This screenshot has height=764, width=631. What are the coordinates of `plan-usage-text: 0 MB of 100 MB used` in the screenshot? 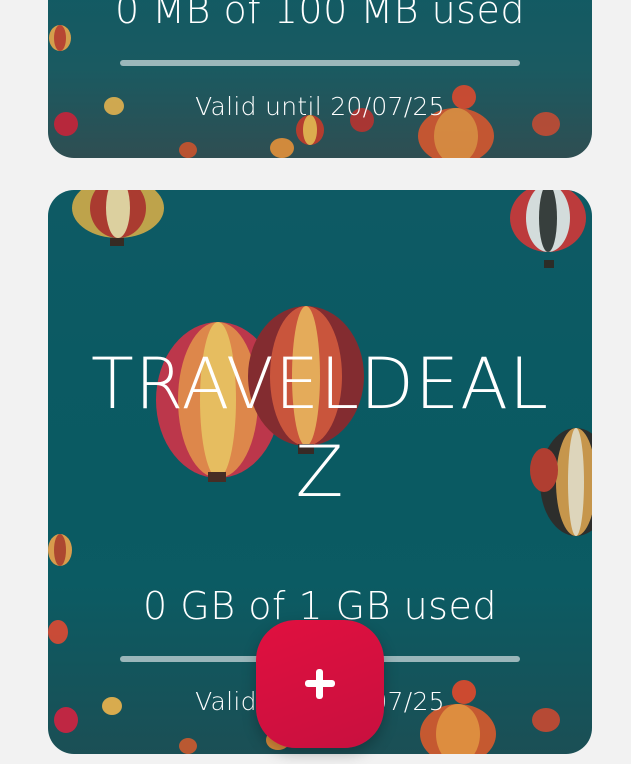 It's located at (320, 16).